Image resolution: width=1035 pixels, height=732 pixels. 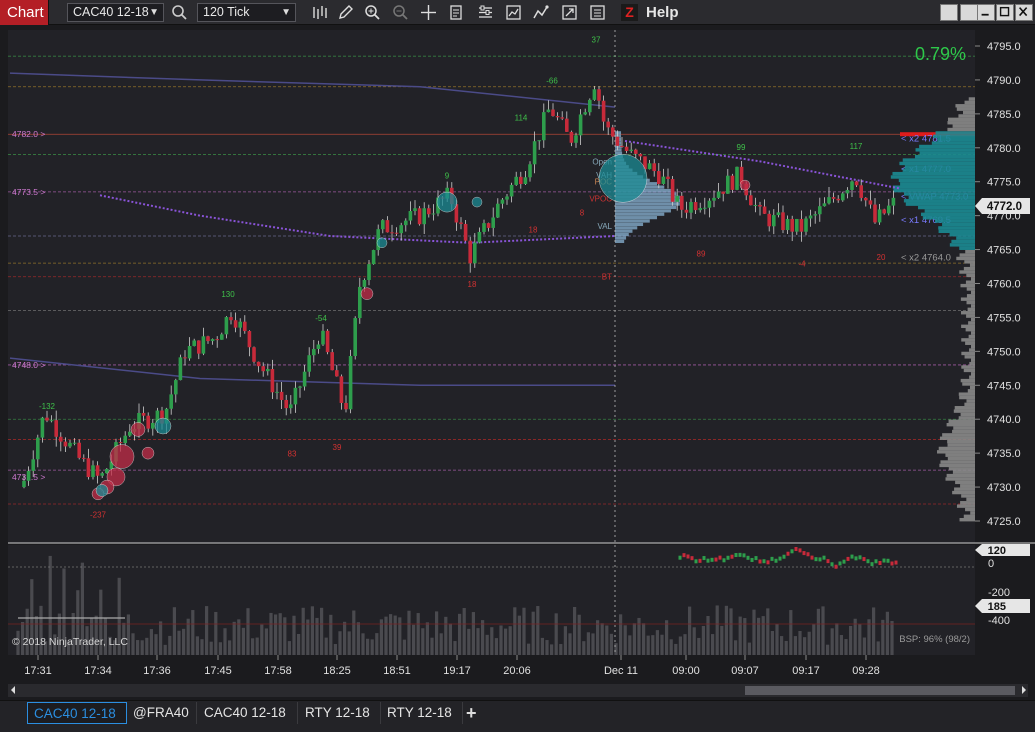 I want to click on swing-high-label: -132, so click(x=47, y=406).